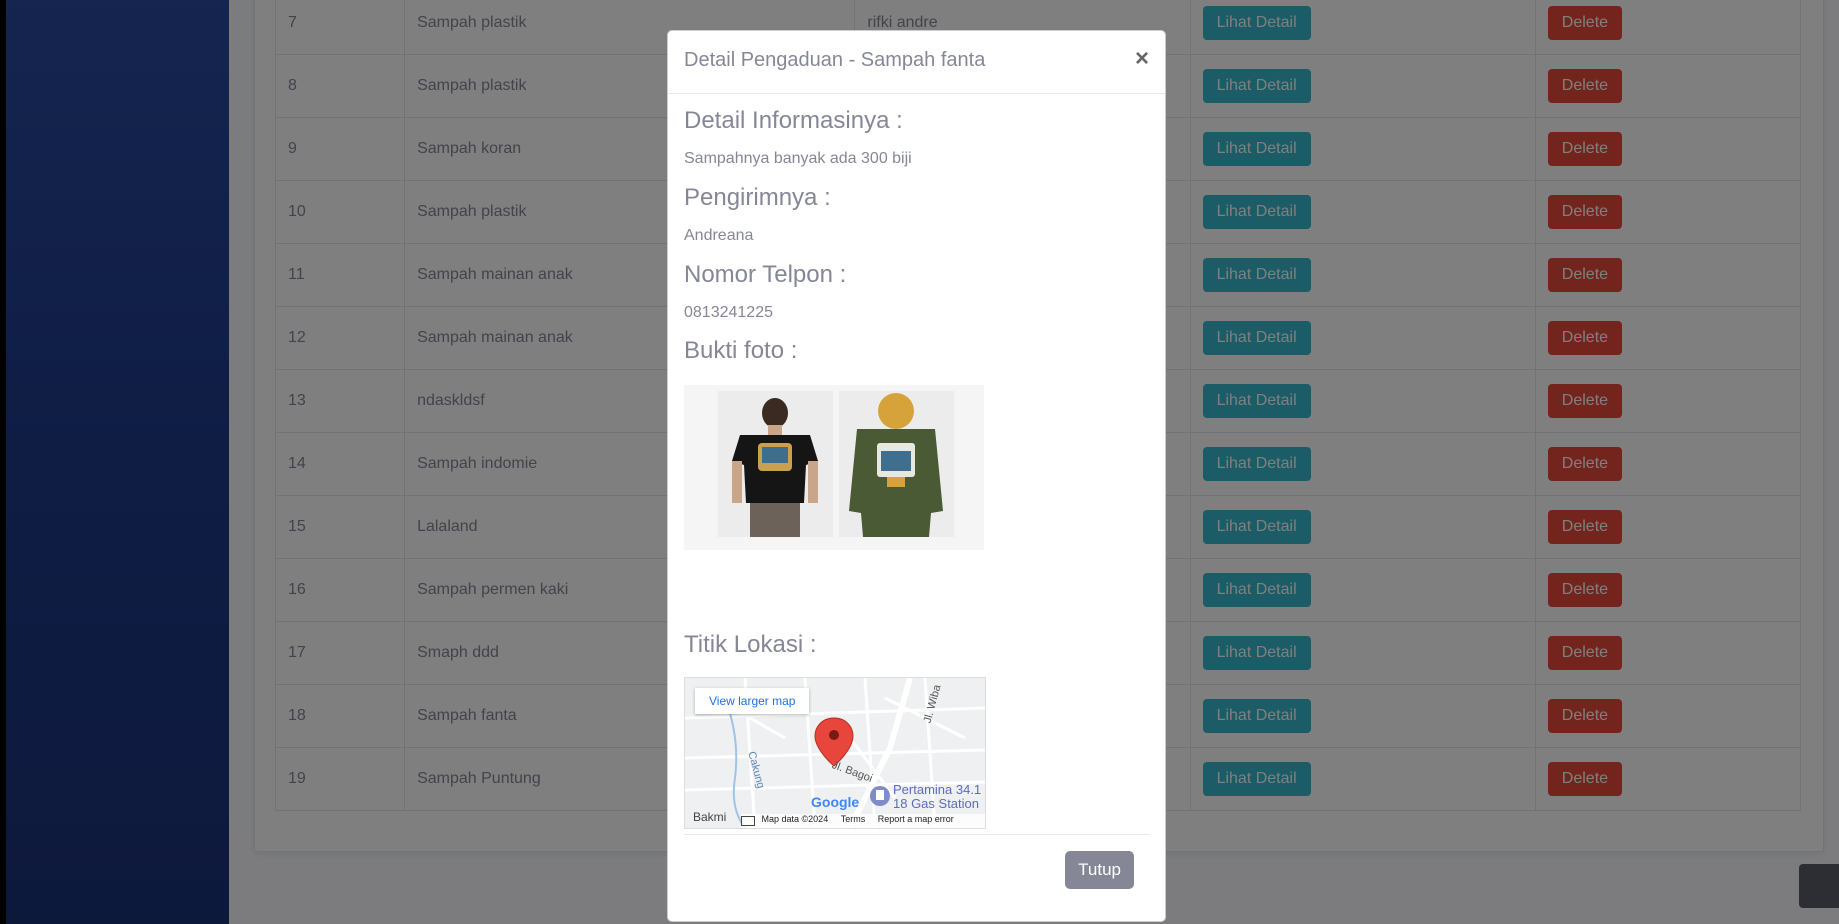 This screenshot has height=924, width=1839. Describe the element at coordinates (853, 819) in the screenshot. I see `map-terms-link: Terms` at that location.